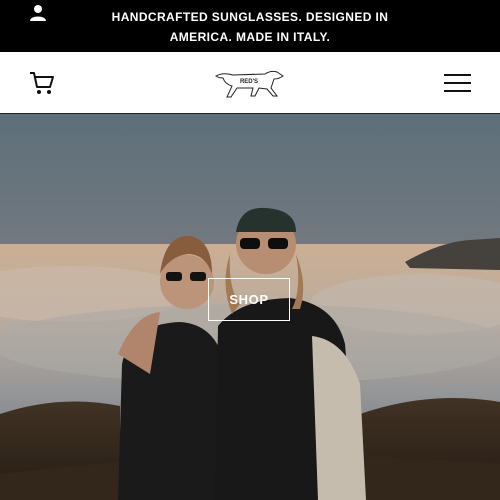 The width and height of the screenshot is (500, 500). I want to click on user-icon, so click(38, 13).